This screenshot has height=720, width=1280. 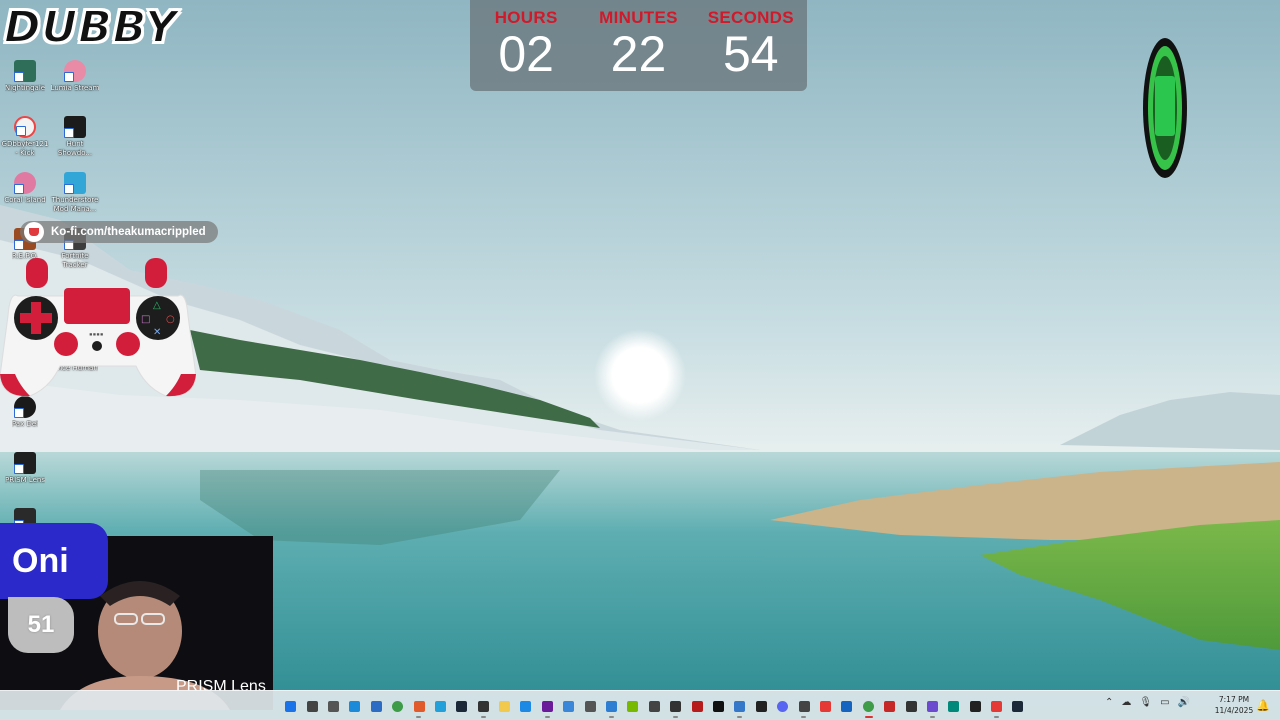 What do you see at coordinates (1234, 705) in the screenshot?
I see `taskbar-clock: 7:17 PM 11/4/2025` at bounding box center [1234, 705].